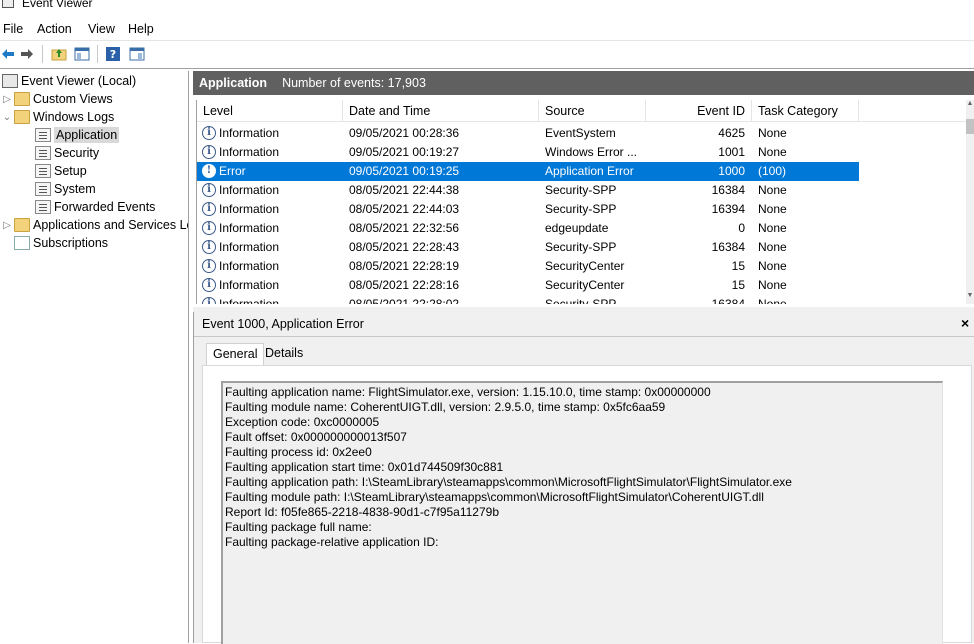 The height and width of the screenshot is (644, 974). Describe the element at coordinates (404, 247) in the screenshot. I see `cell-date-time: 08/05/2021 22:28:43` at that location.